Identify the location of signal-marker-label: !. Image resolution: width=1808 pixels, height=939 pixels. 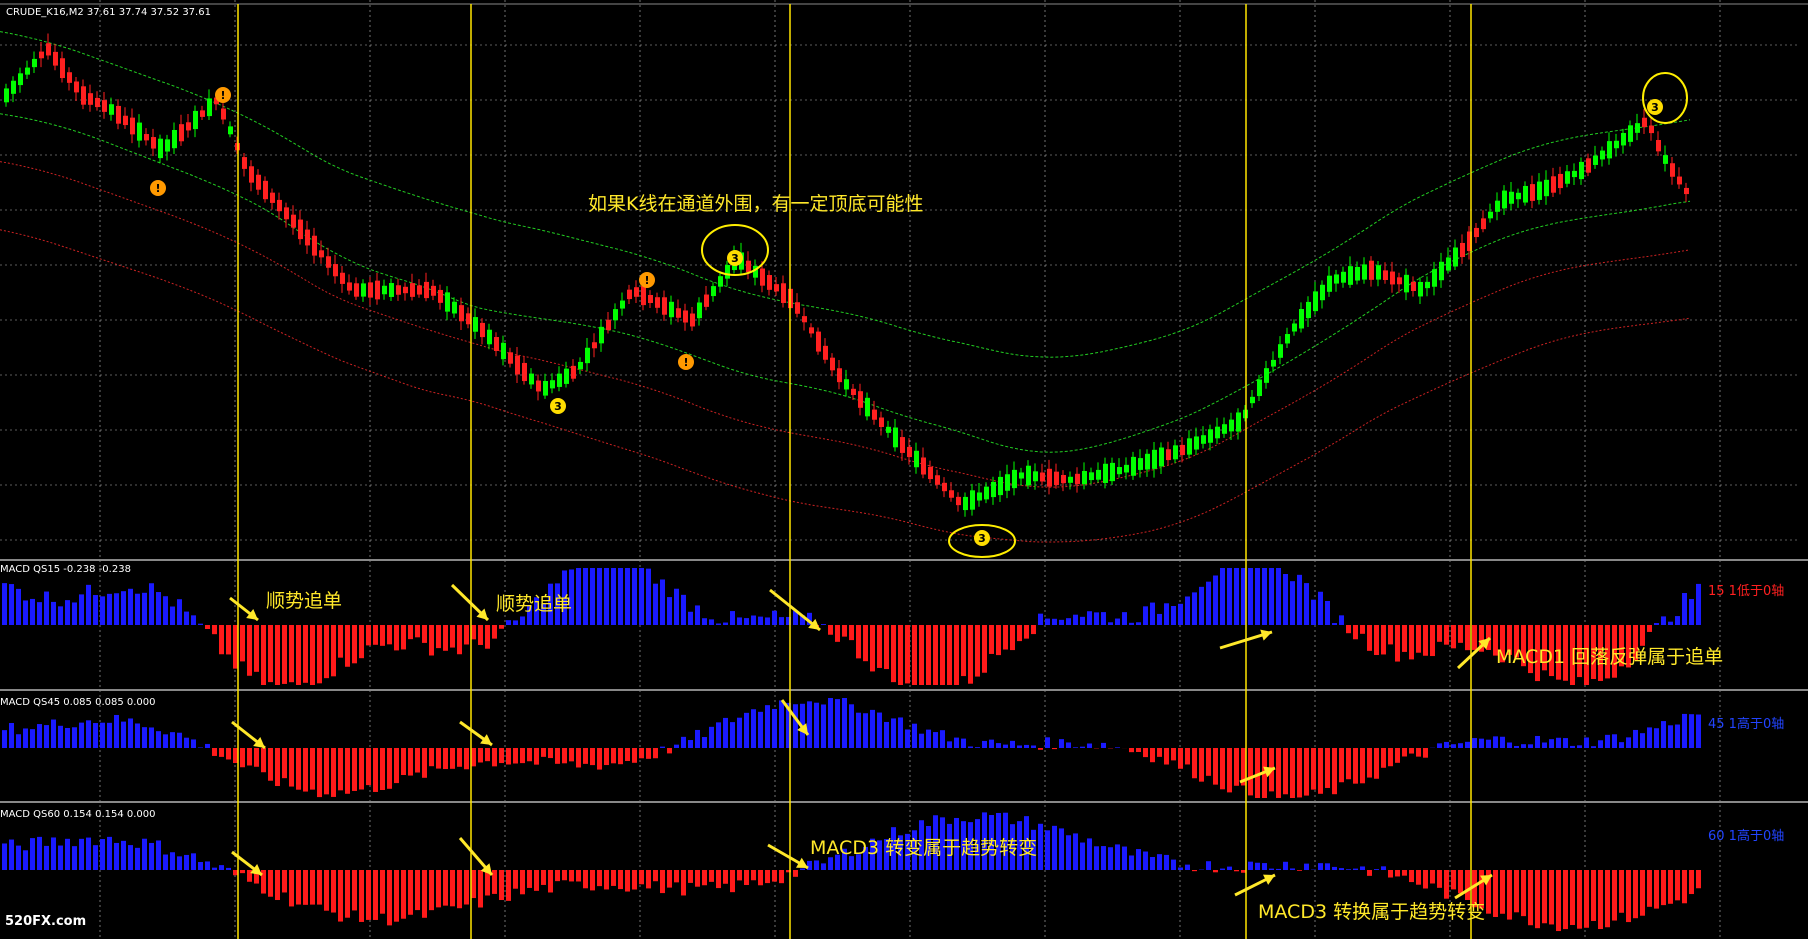
(157, 188).